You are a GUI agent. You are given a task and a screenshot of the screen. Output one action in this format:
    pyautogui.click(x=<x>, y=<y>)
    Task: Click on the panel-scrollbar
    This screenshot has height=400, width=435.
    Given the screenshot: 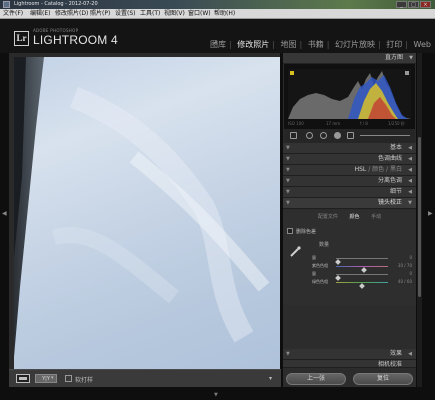 What is the action you would take?
    pyautogui.click(x=419, y=220)
    